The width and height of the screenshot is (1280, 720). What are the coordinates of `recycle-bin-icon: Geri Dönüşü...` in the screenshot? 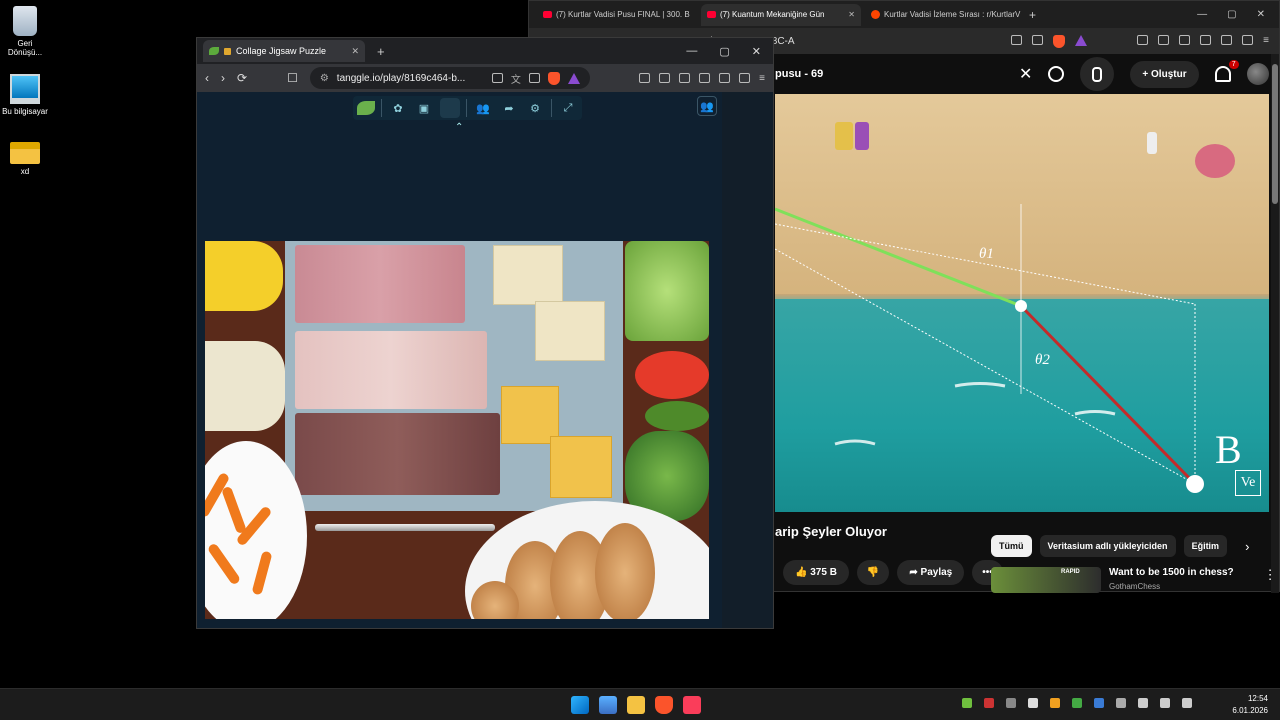 It's located at (25, 31).